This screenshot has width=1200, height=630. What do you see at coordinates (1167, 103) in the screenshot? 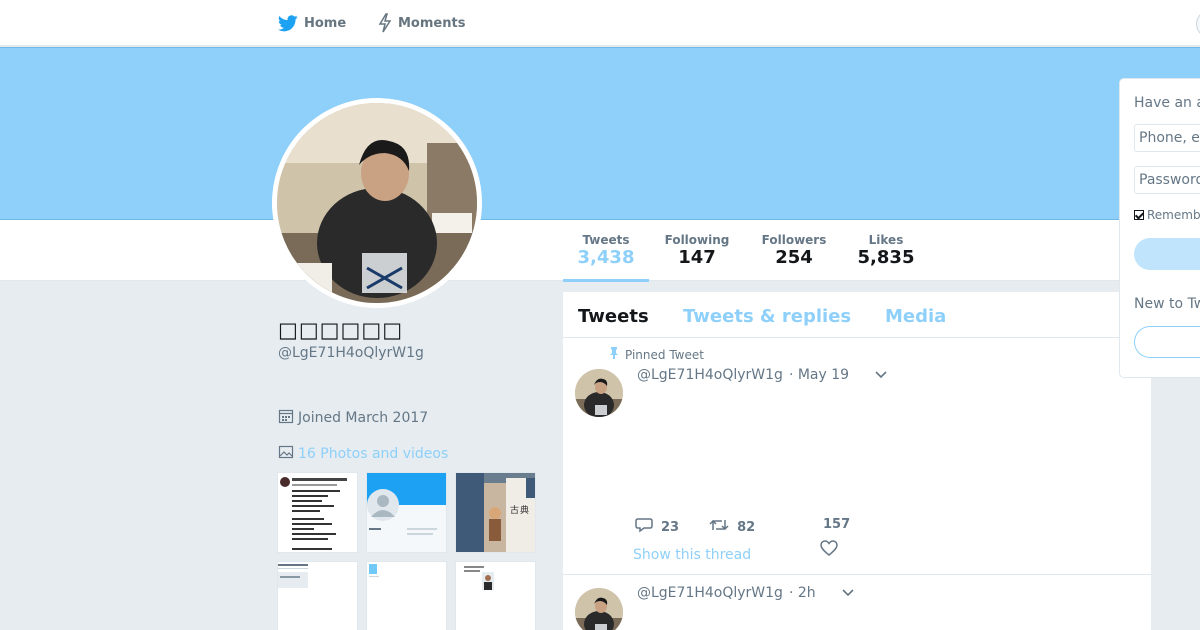
I see `login-title: Have an a` at bounding box center [1167, 103].